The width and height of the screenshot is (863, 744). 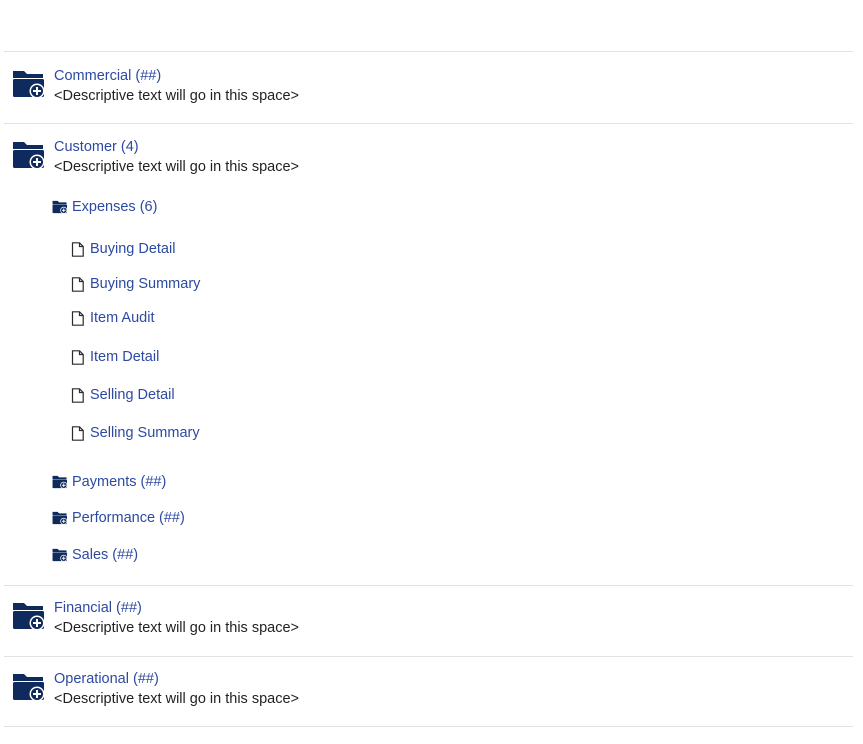 What do you see at coordinates (133, 249) in the screenshot?
I see `report-label: Buying Detail` at bounding box center [133, 249].